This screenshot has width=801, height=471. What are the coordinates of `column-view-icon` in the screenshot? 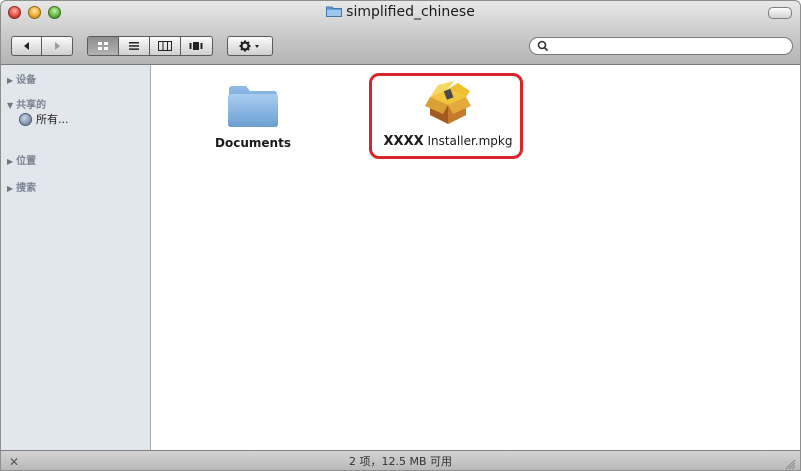 It's located at (165, 46).